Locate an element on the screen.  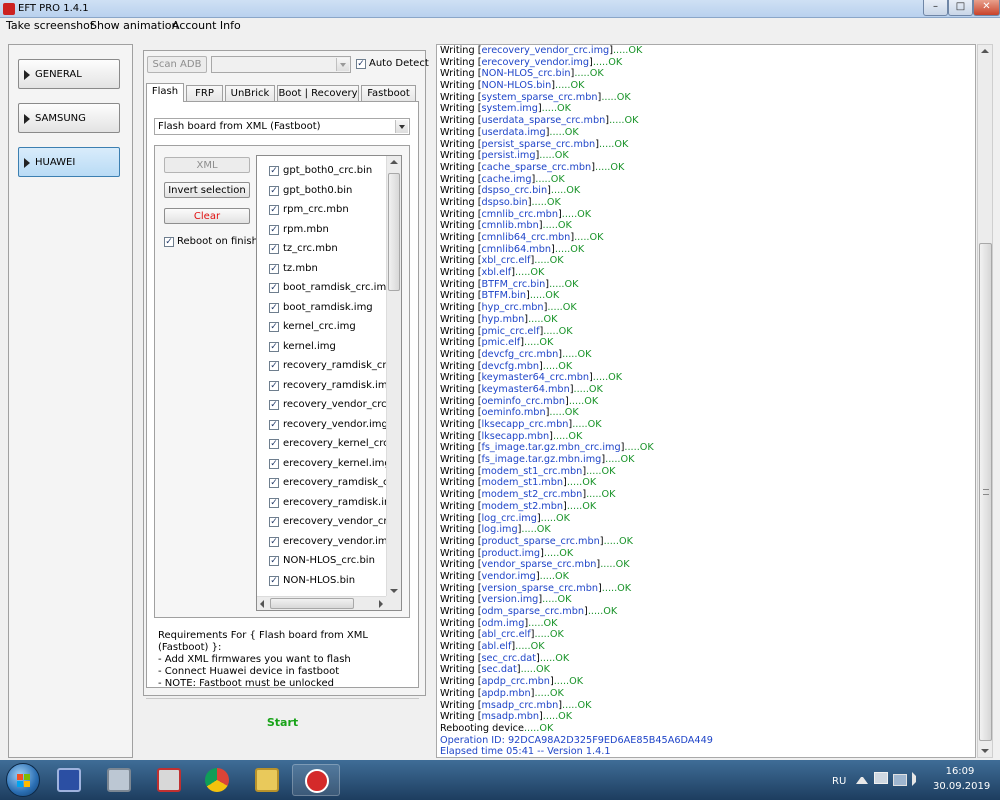
auto-detect-label: Auto Detect is located at coordinates (399, 63).